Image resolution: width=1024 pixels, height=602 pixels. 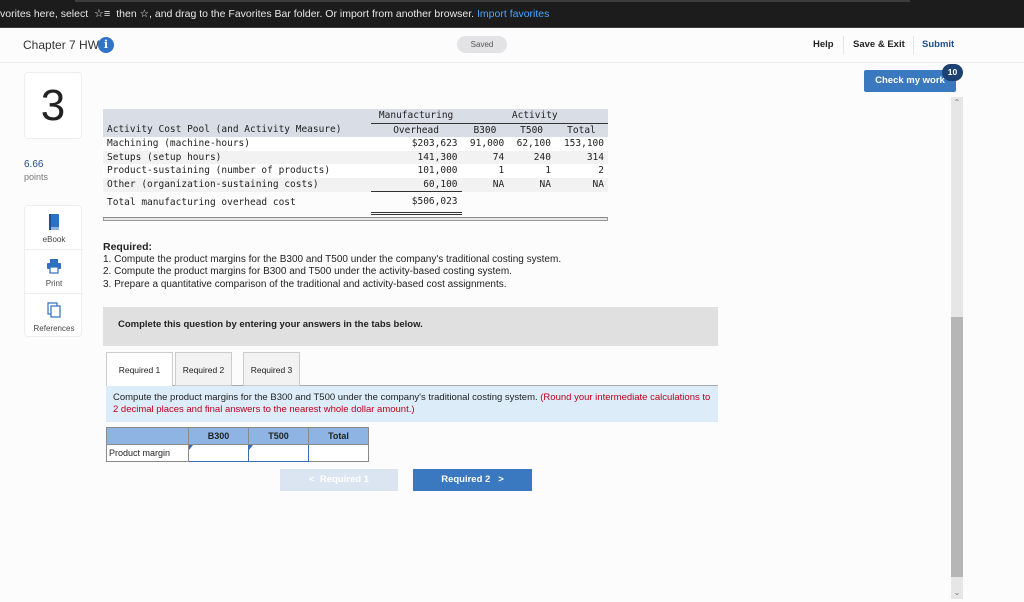 What do you see at coordinates (355, 219) in the screenshot?
I see `table-bottom-rule` at bounding box center [355, 219].